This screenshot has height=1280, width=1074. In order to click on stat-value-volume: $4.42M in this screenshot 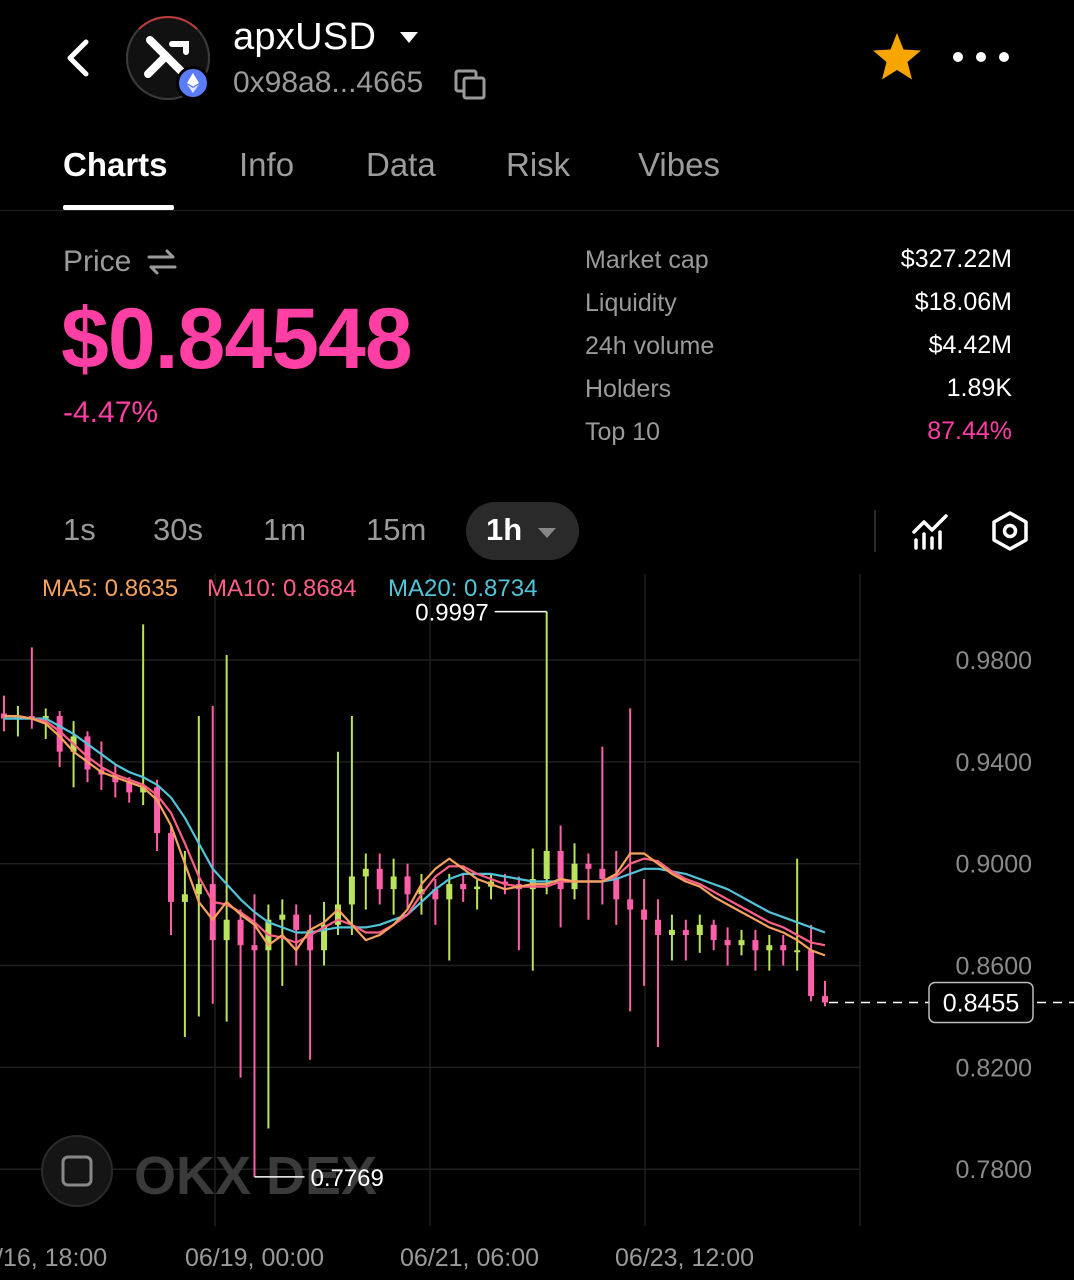, I will do `click(970, 345)`.